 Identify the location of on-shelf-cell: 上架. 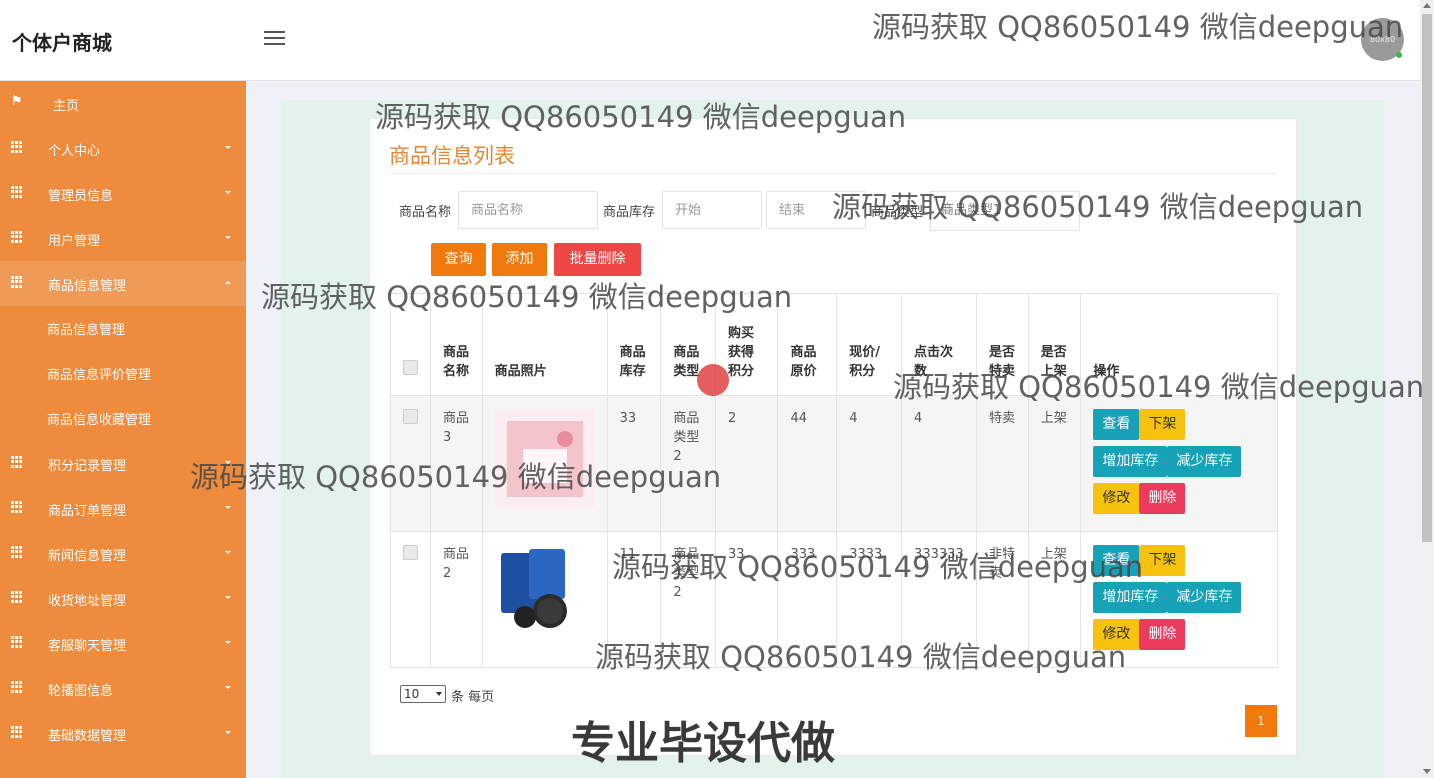
(1054, 599).